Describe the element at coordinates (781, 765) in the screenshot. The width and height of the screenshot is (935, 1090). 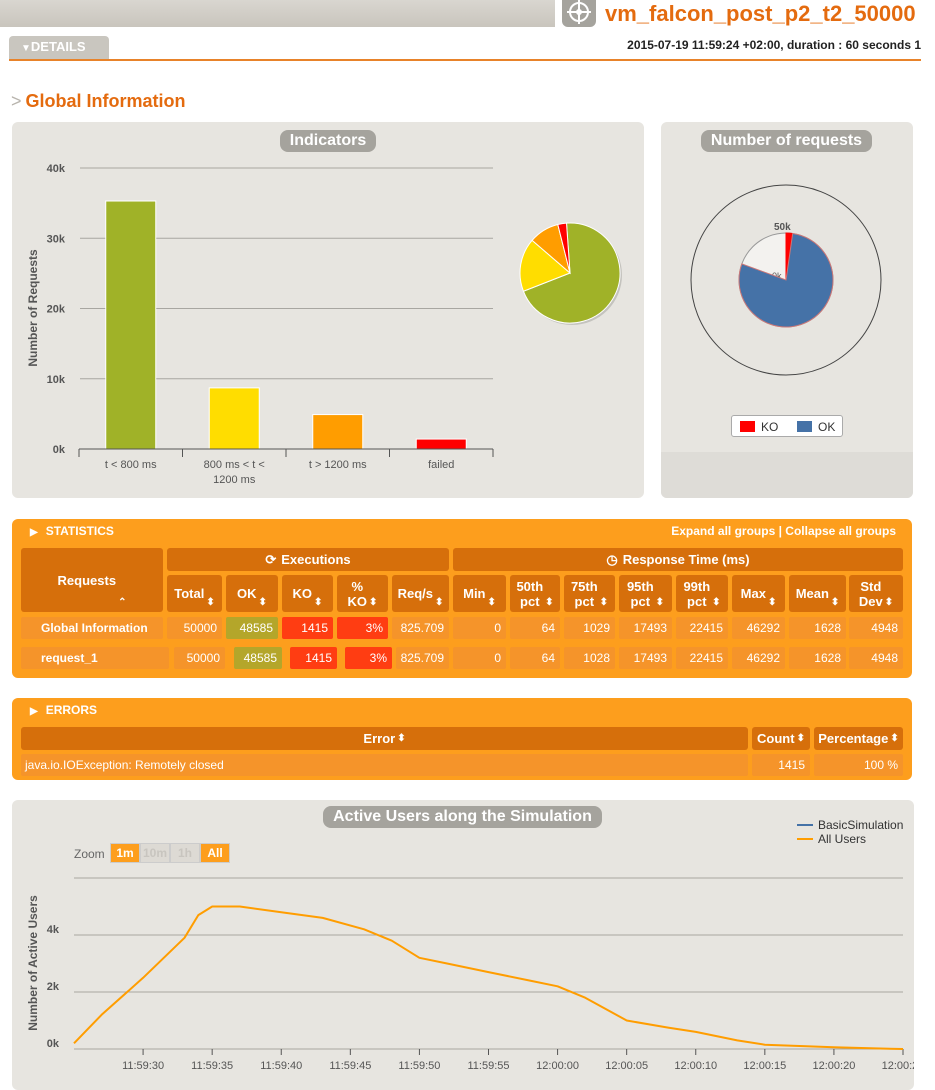
I see `error-count-cell: 1415` at that location.